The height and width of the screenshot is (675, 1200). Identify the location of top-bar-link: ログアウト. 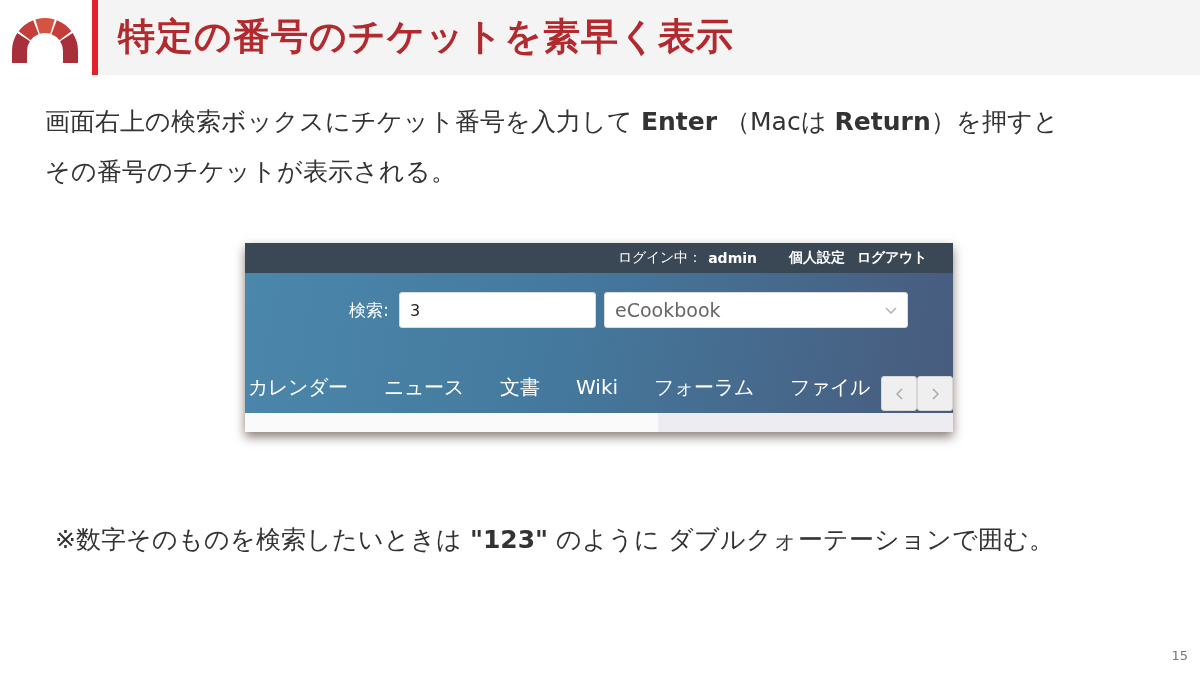
(892, 258).